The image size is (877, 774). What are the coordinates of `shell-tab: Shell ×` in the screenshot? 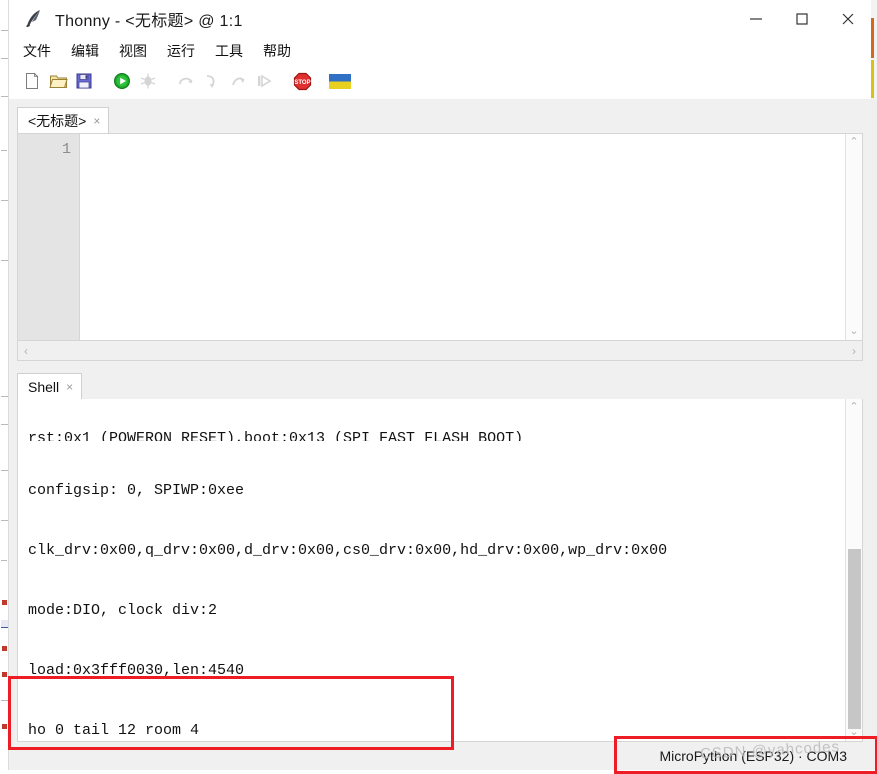 It's located at (50, 386).